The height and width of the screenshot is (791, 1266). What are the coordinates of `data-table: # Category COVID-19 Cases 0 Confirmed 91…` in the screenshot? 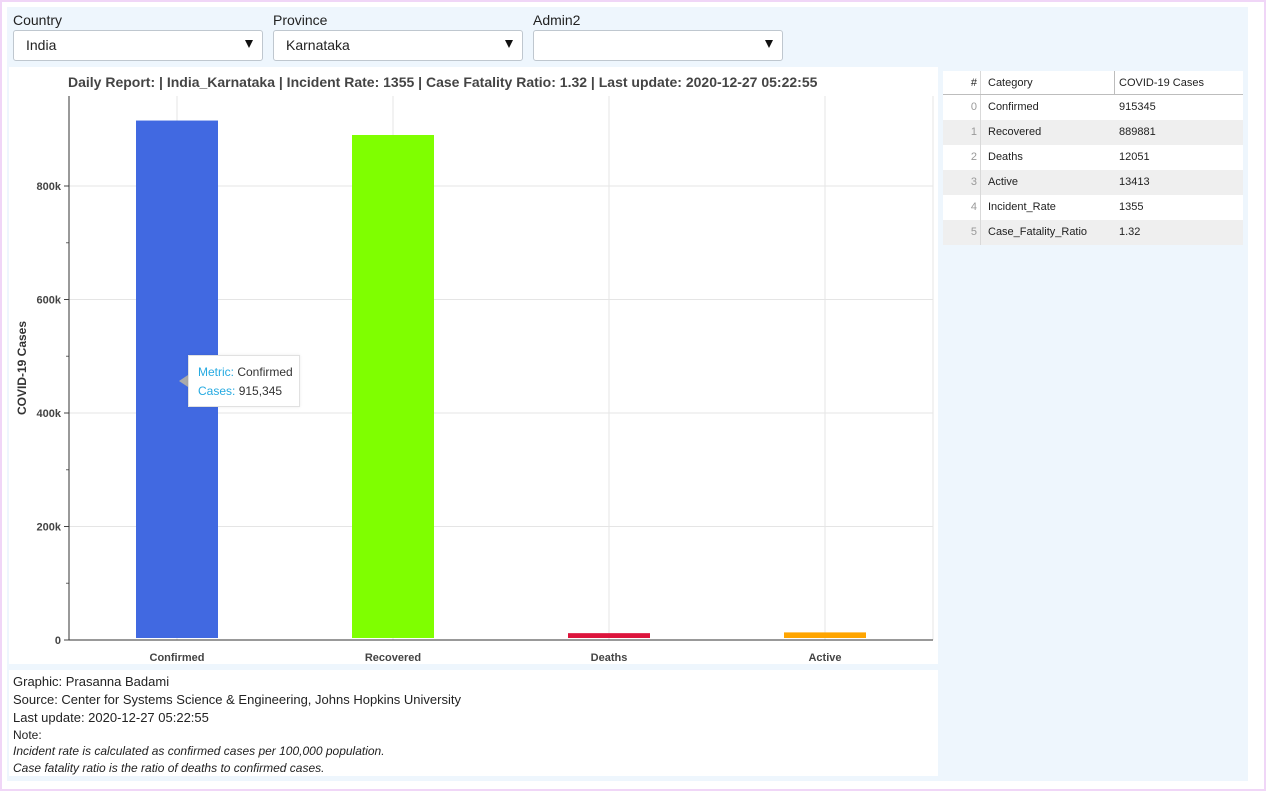 It's located at (1093, 158).